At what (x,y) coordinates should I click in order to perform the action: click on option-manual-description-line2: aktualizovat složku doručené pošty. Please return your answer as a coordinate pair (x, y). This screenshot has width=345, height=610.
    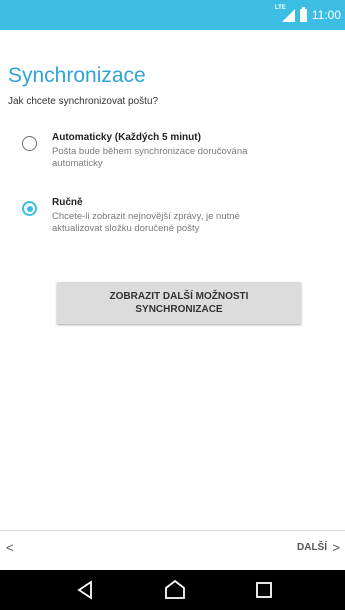
    Looking at the image, I should click on (126, 228).